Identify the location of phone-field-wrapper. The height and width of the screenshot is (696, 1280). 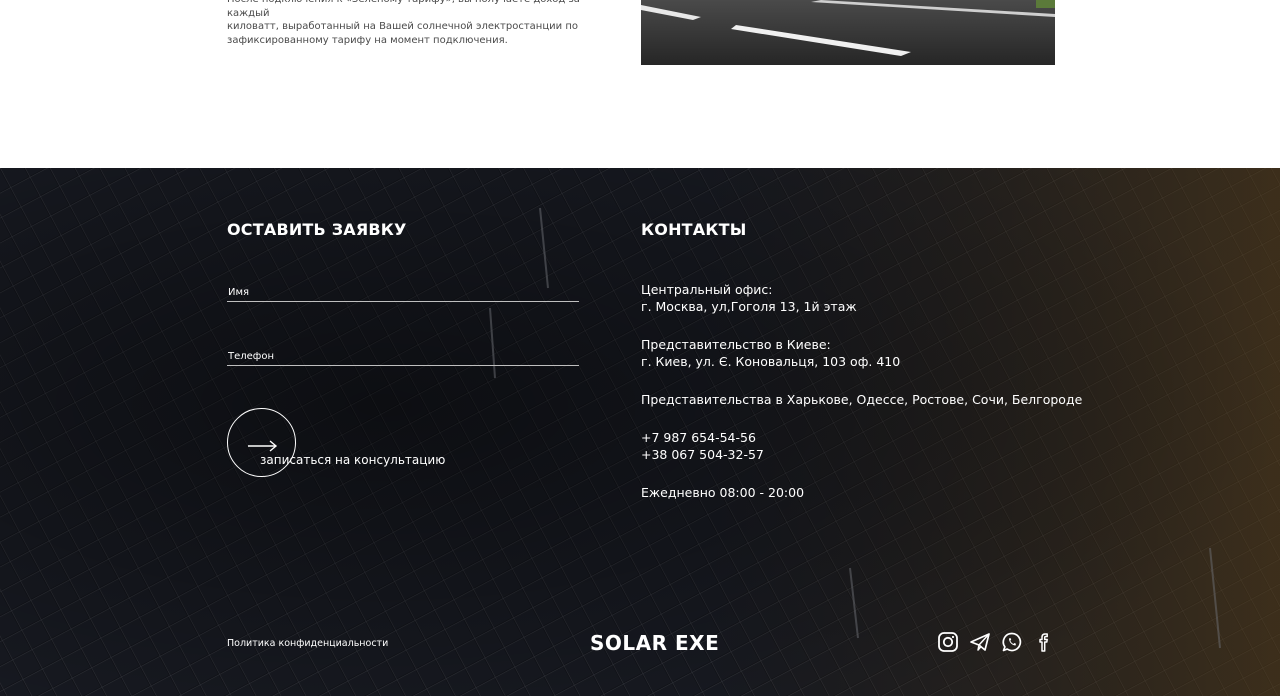
(403, 355).